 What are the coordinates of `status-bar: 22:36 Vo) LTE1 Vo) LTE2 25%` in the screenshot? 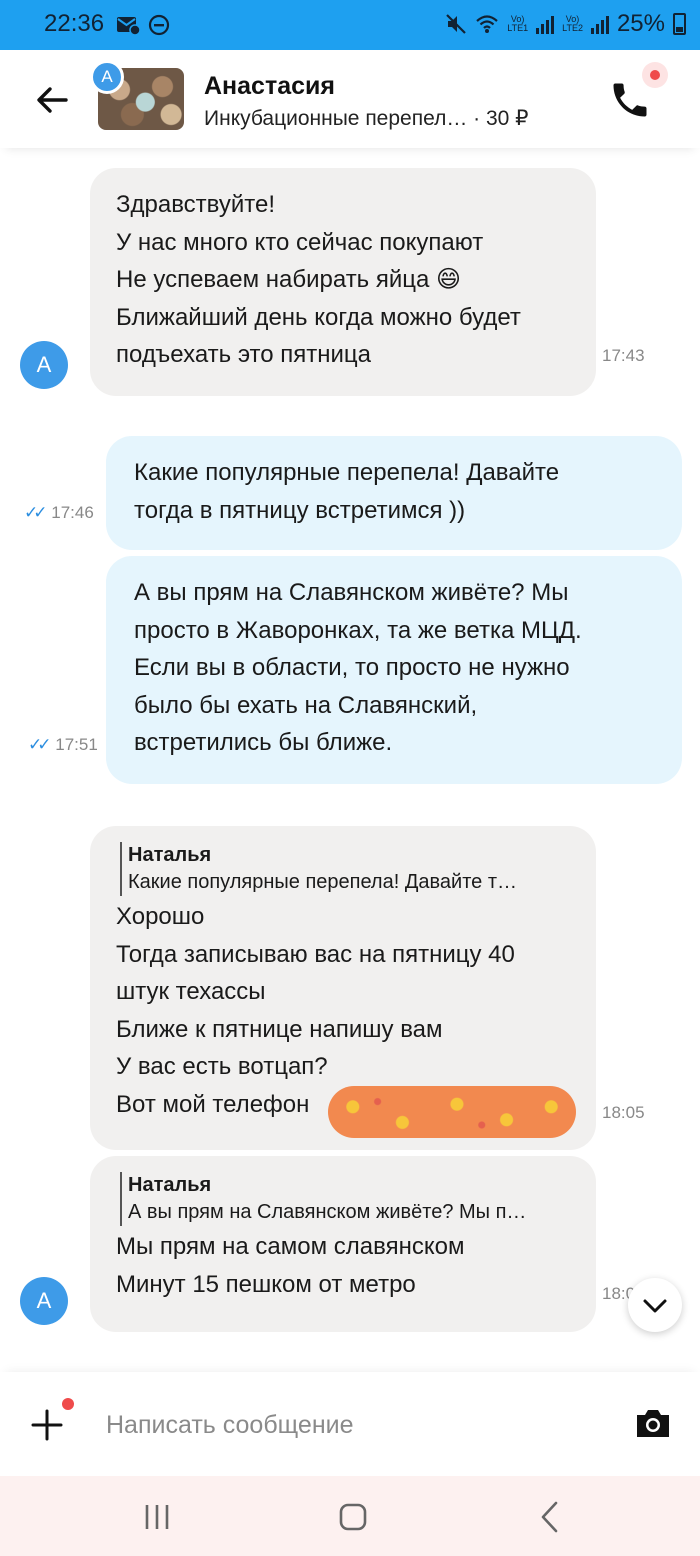 It's located at (350, 25).